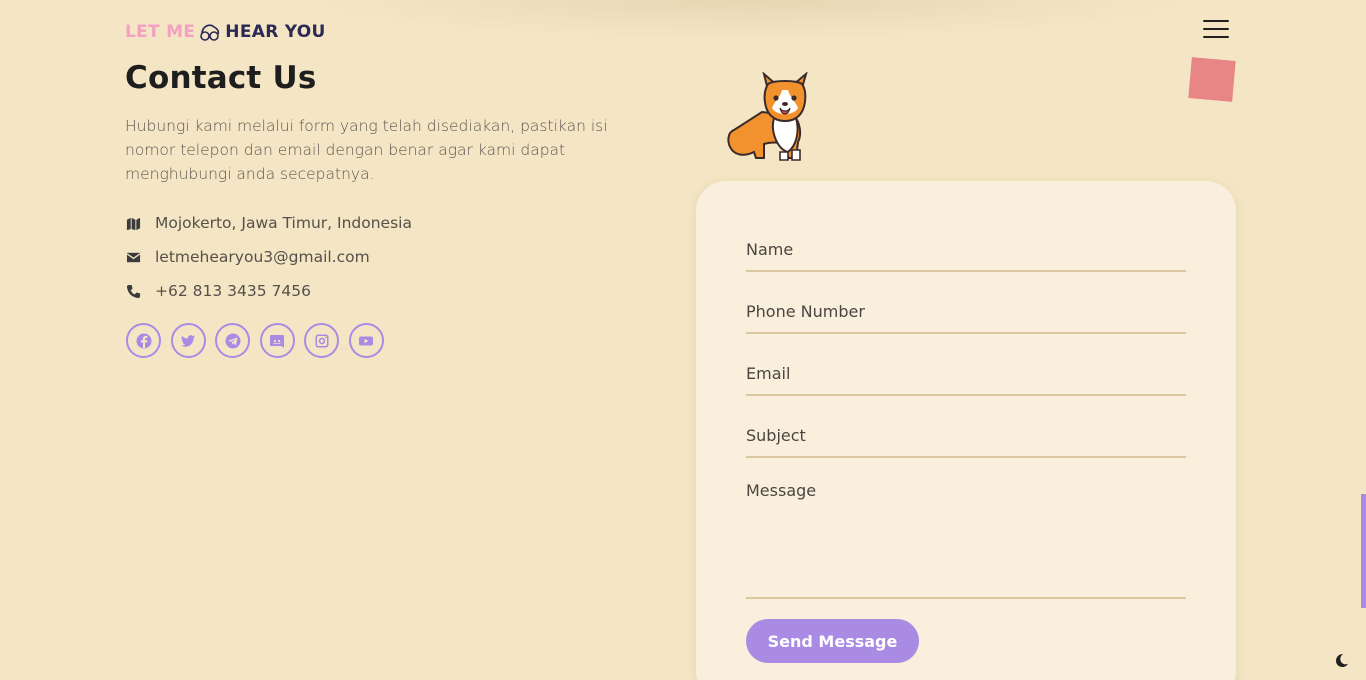 This screenshot has width=1366, height=680. What do you see at coordinates (160, 32) in the screenshot?
I see `logo-text-let-me: LET ME` at bounding box center [160, 32].